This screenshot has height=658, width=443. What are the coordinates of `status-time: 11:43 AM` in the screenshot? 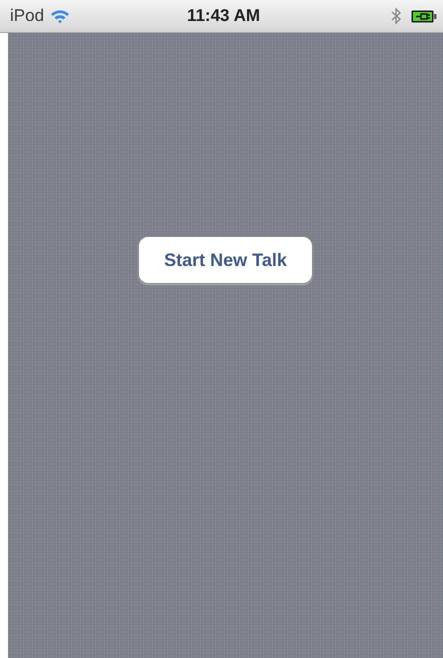 It's located at (223, 16).